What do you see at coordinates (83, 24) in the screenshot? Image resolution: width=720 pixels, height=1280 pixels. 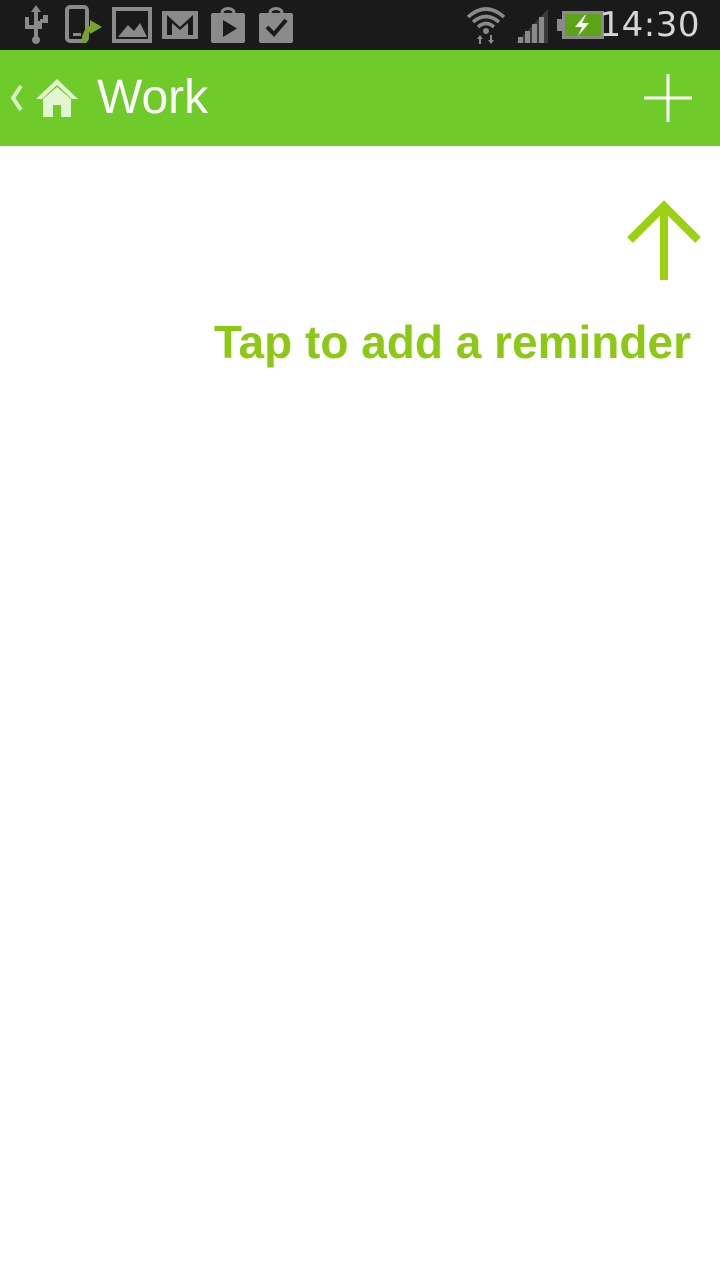 I see `phone-upload-icon` at bounding box center [83, 24].